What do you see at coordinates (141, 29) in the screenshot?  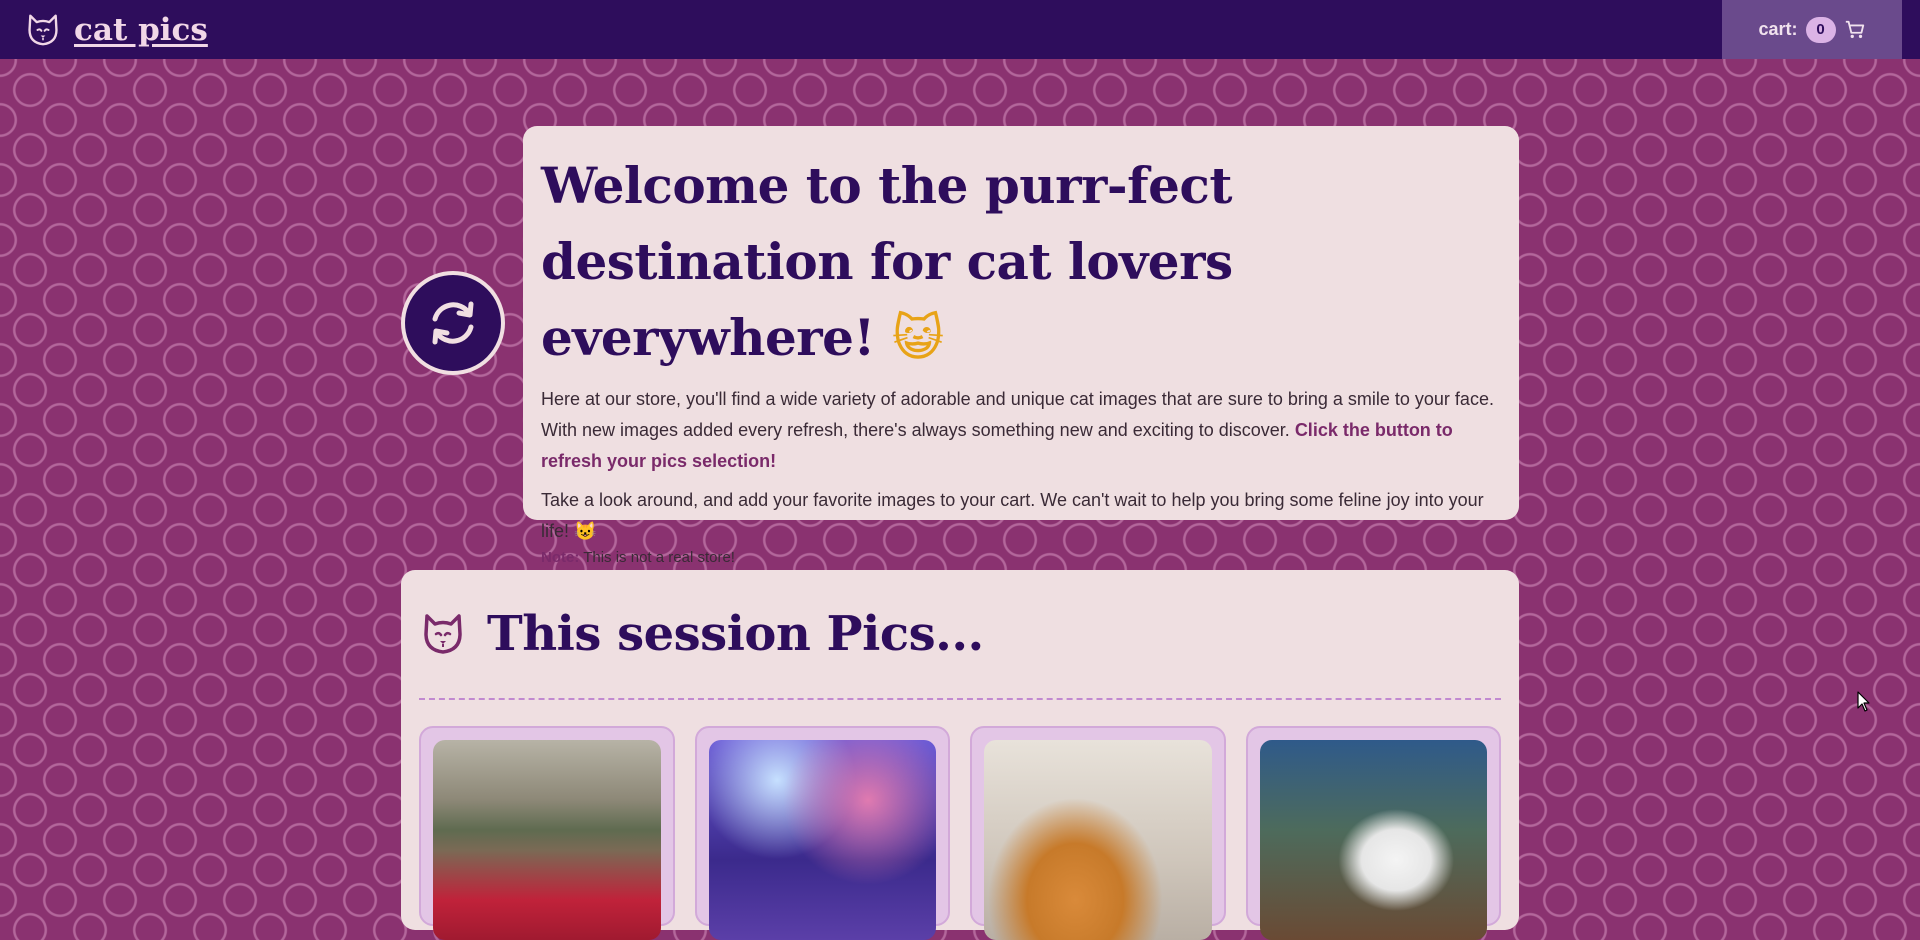 I see `brand-title: cat pics` at bounding box center [141, 29].